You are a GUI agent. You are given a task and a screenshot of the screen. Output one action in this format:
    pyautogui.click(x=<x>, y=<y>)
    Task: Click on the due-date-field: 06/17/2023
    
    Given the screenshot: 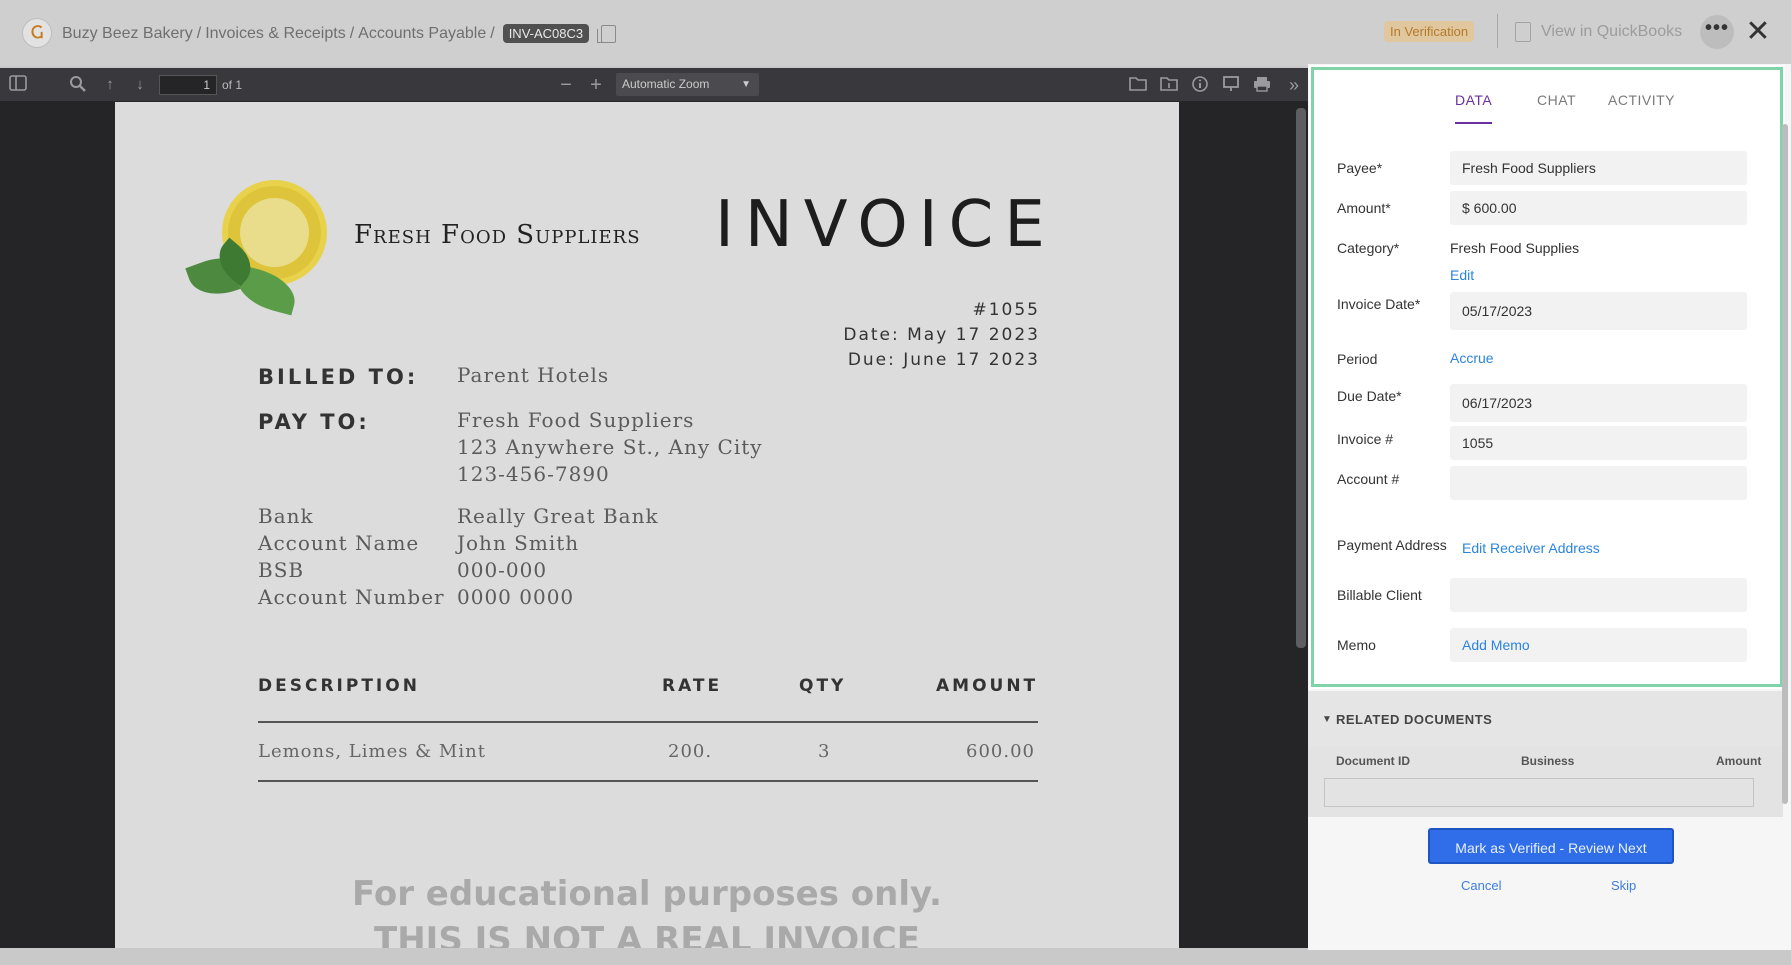 What is the action you would take?
    pyautogui.click(x=1598, y=403)
    